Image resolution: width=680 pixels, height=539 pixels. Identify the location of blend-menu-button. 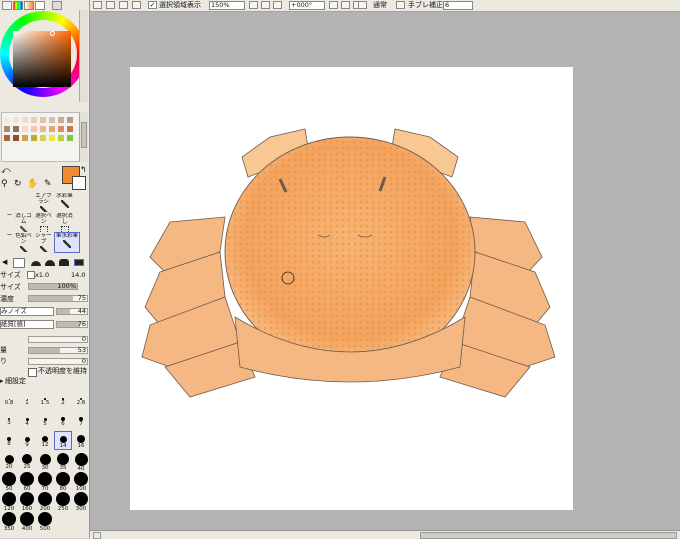
(400, 5).